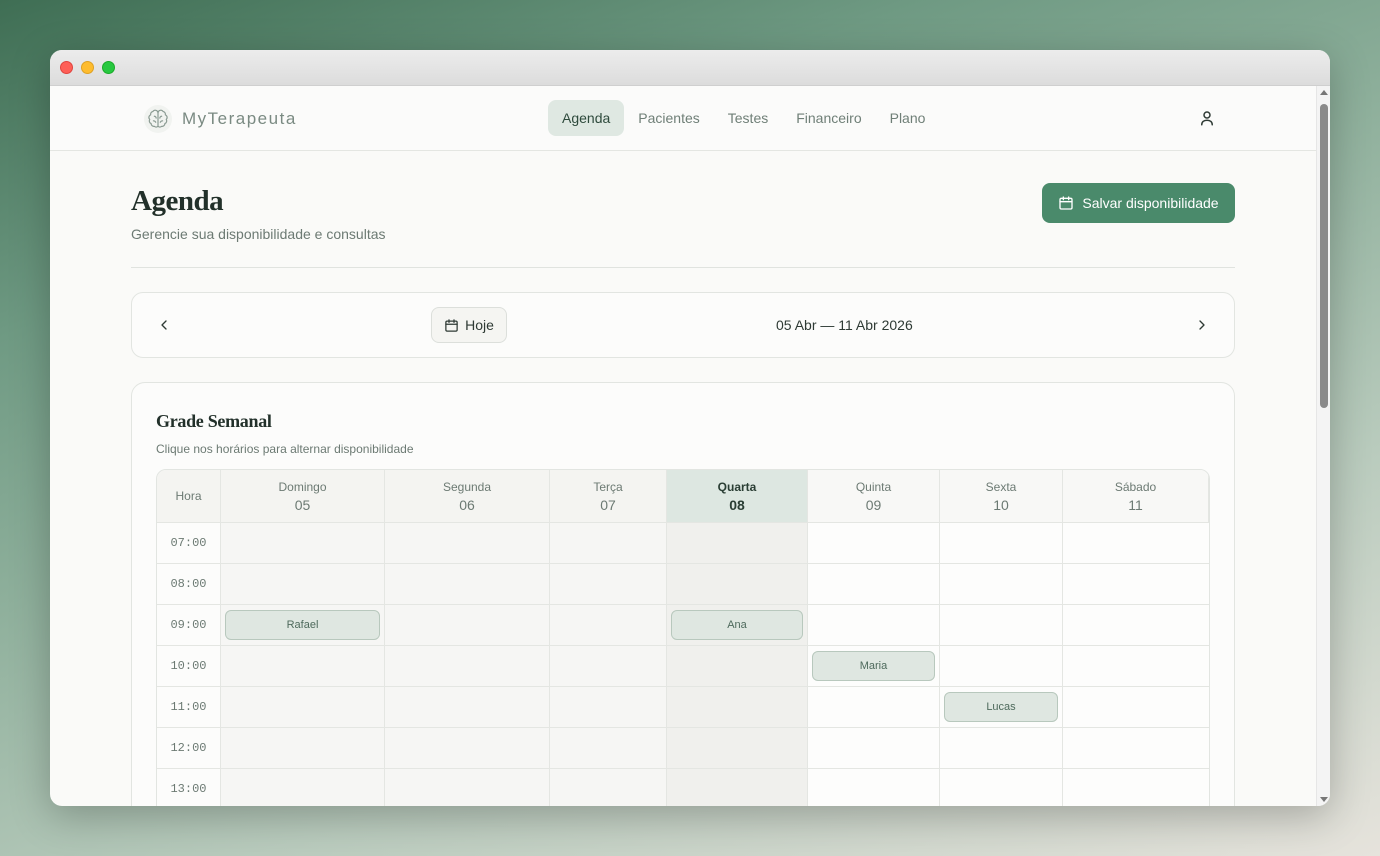  I want to click on main-nav: Agenda Pacientes Testes Financeiro Plano, so click(743, 118).